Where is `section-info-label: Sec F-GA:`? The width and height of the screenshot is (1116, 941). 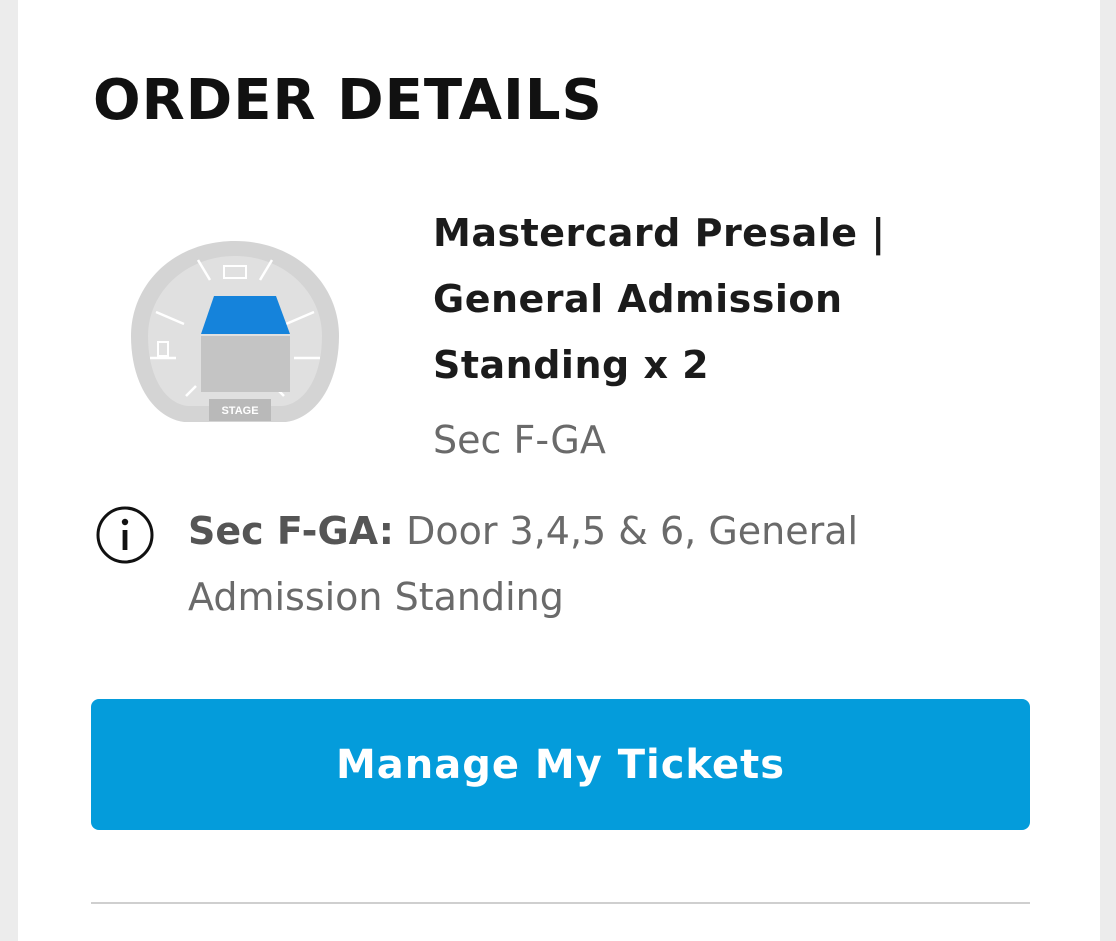 section-info-label: Sec F-GA: is located at coordinates (291, 531).